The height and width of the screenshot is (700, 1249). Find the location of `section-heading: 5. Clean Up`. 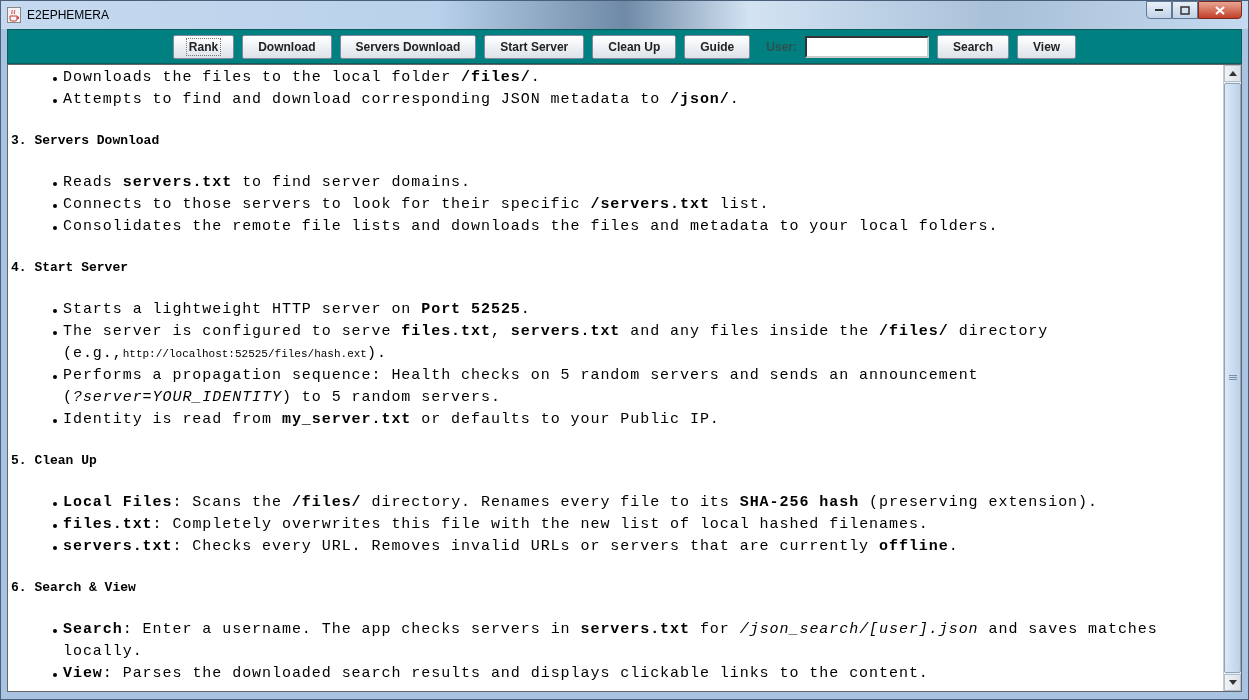

section-heading: 5. Clean Up is located at coordinates (54, 461).